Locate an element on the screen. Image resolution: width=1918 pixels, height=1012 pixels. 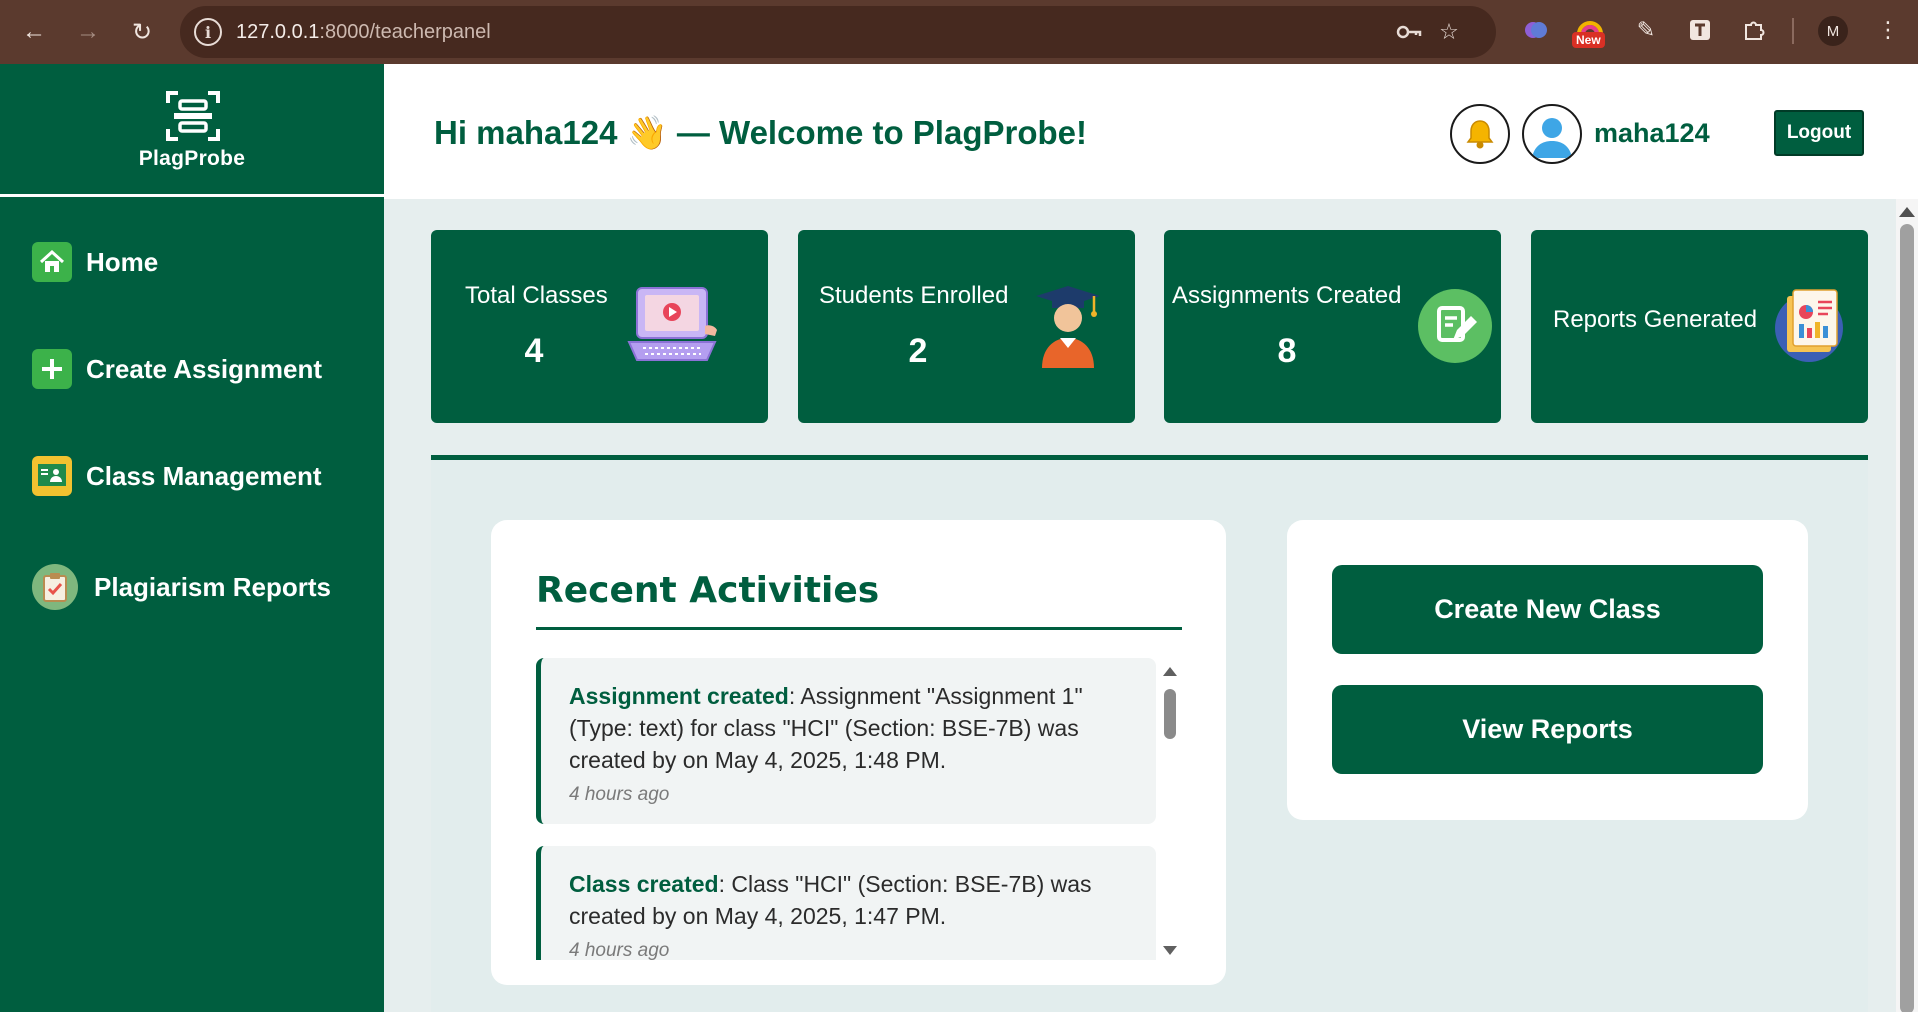
avatar is located at coordinates (1552, 134).